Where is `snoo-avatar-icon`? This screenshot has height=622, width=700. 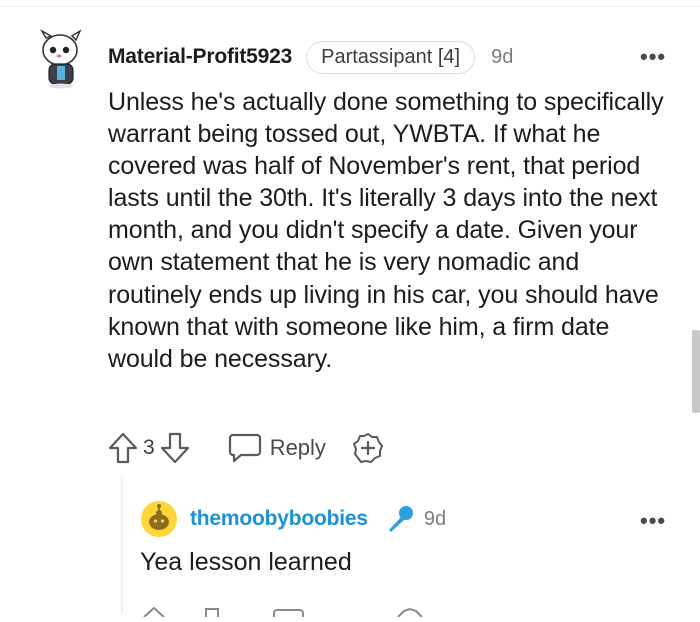
snoo-avatar-icon is located at coordinates (61, 59).